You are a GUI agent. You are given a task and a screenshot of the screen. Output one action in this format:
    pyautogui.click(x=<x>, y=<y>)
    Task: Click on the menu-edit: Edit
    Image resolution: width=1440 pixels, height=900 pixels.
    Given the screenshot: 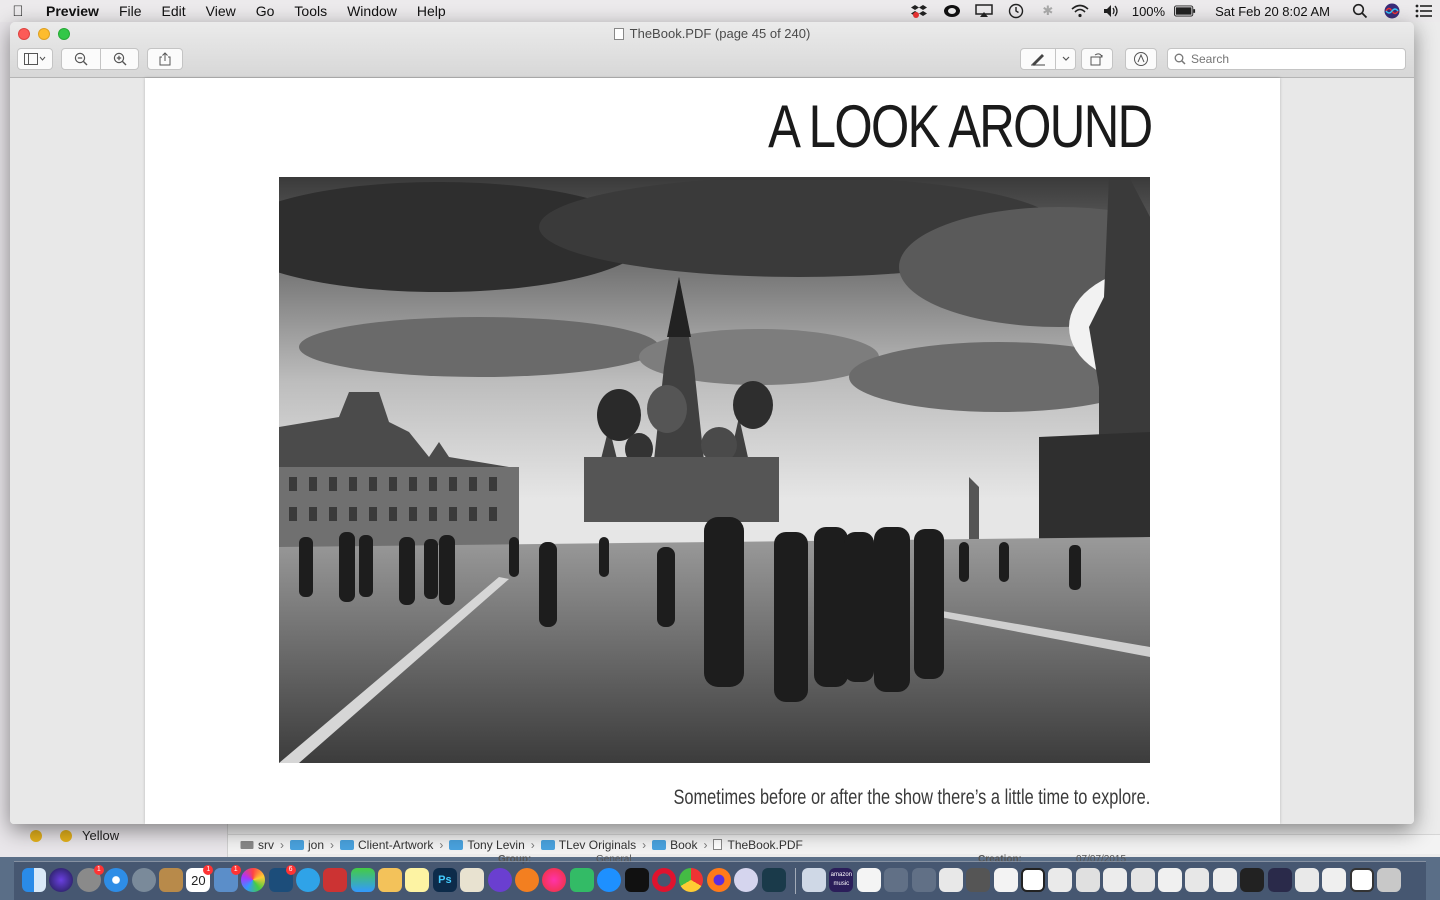 What is the action you would take?
    pyautogui.click(x=174, y=11)
    